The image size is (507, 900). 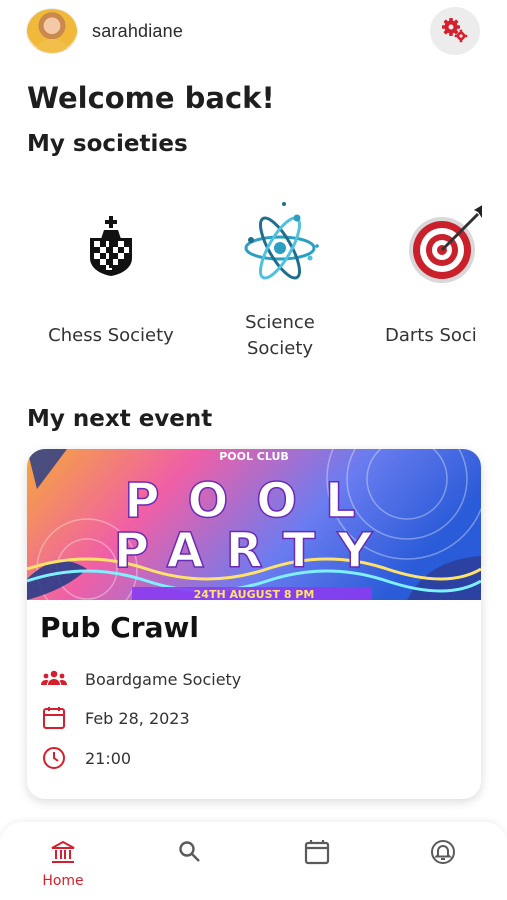 I want to click on event-time: 21:00, so click(x=108, y=758).